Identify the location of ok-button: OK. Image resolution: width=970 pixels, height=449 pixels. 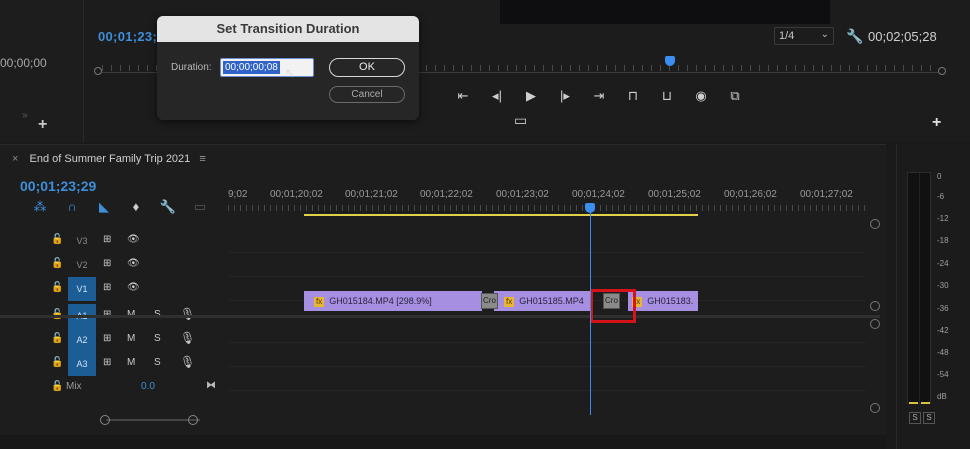
(367, 67).